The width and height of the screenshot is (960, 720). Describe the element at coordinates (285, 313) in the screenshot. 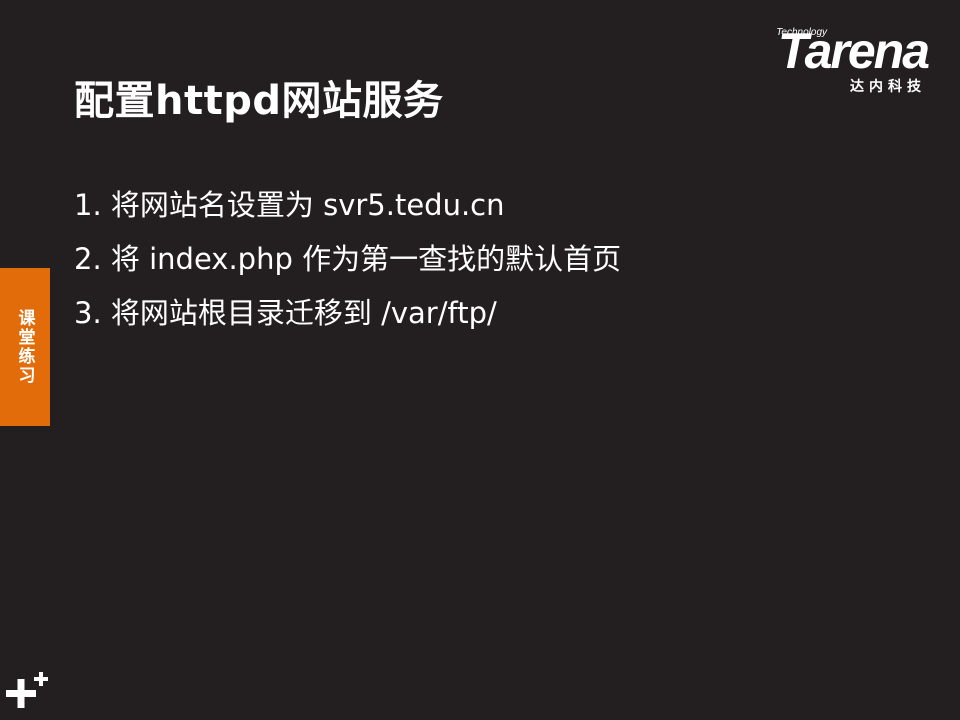

I see `bullet-item: 3. 将网站根目录迁移到 /var/ftp/` at that location.